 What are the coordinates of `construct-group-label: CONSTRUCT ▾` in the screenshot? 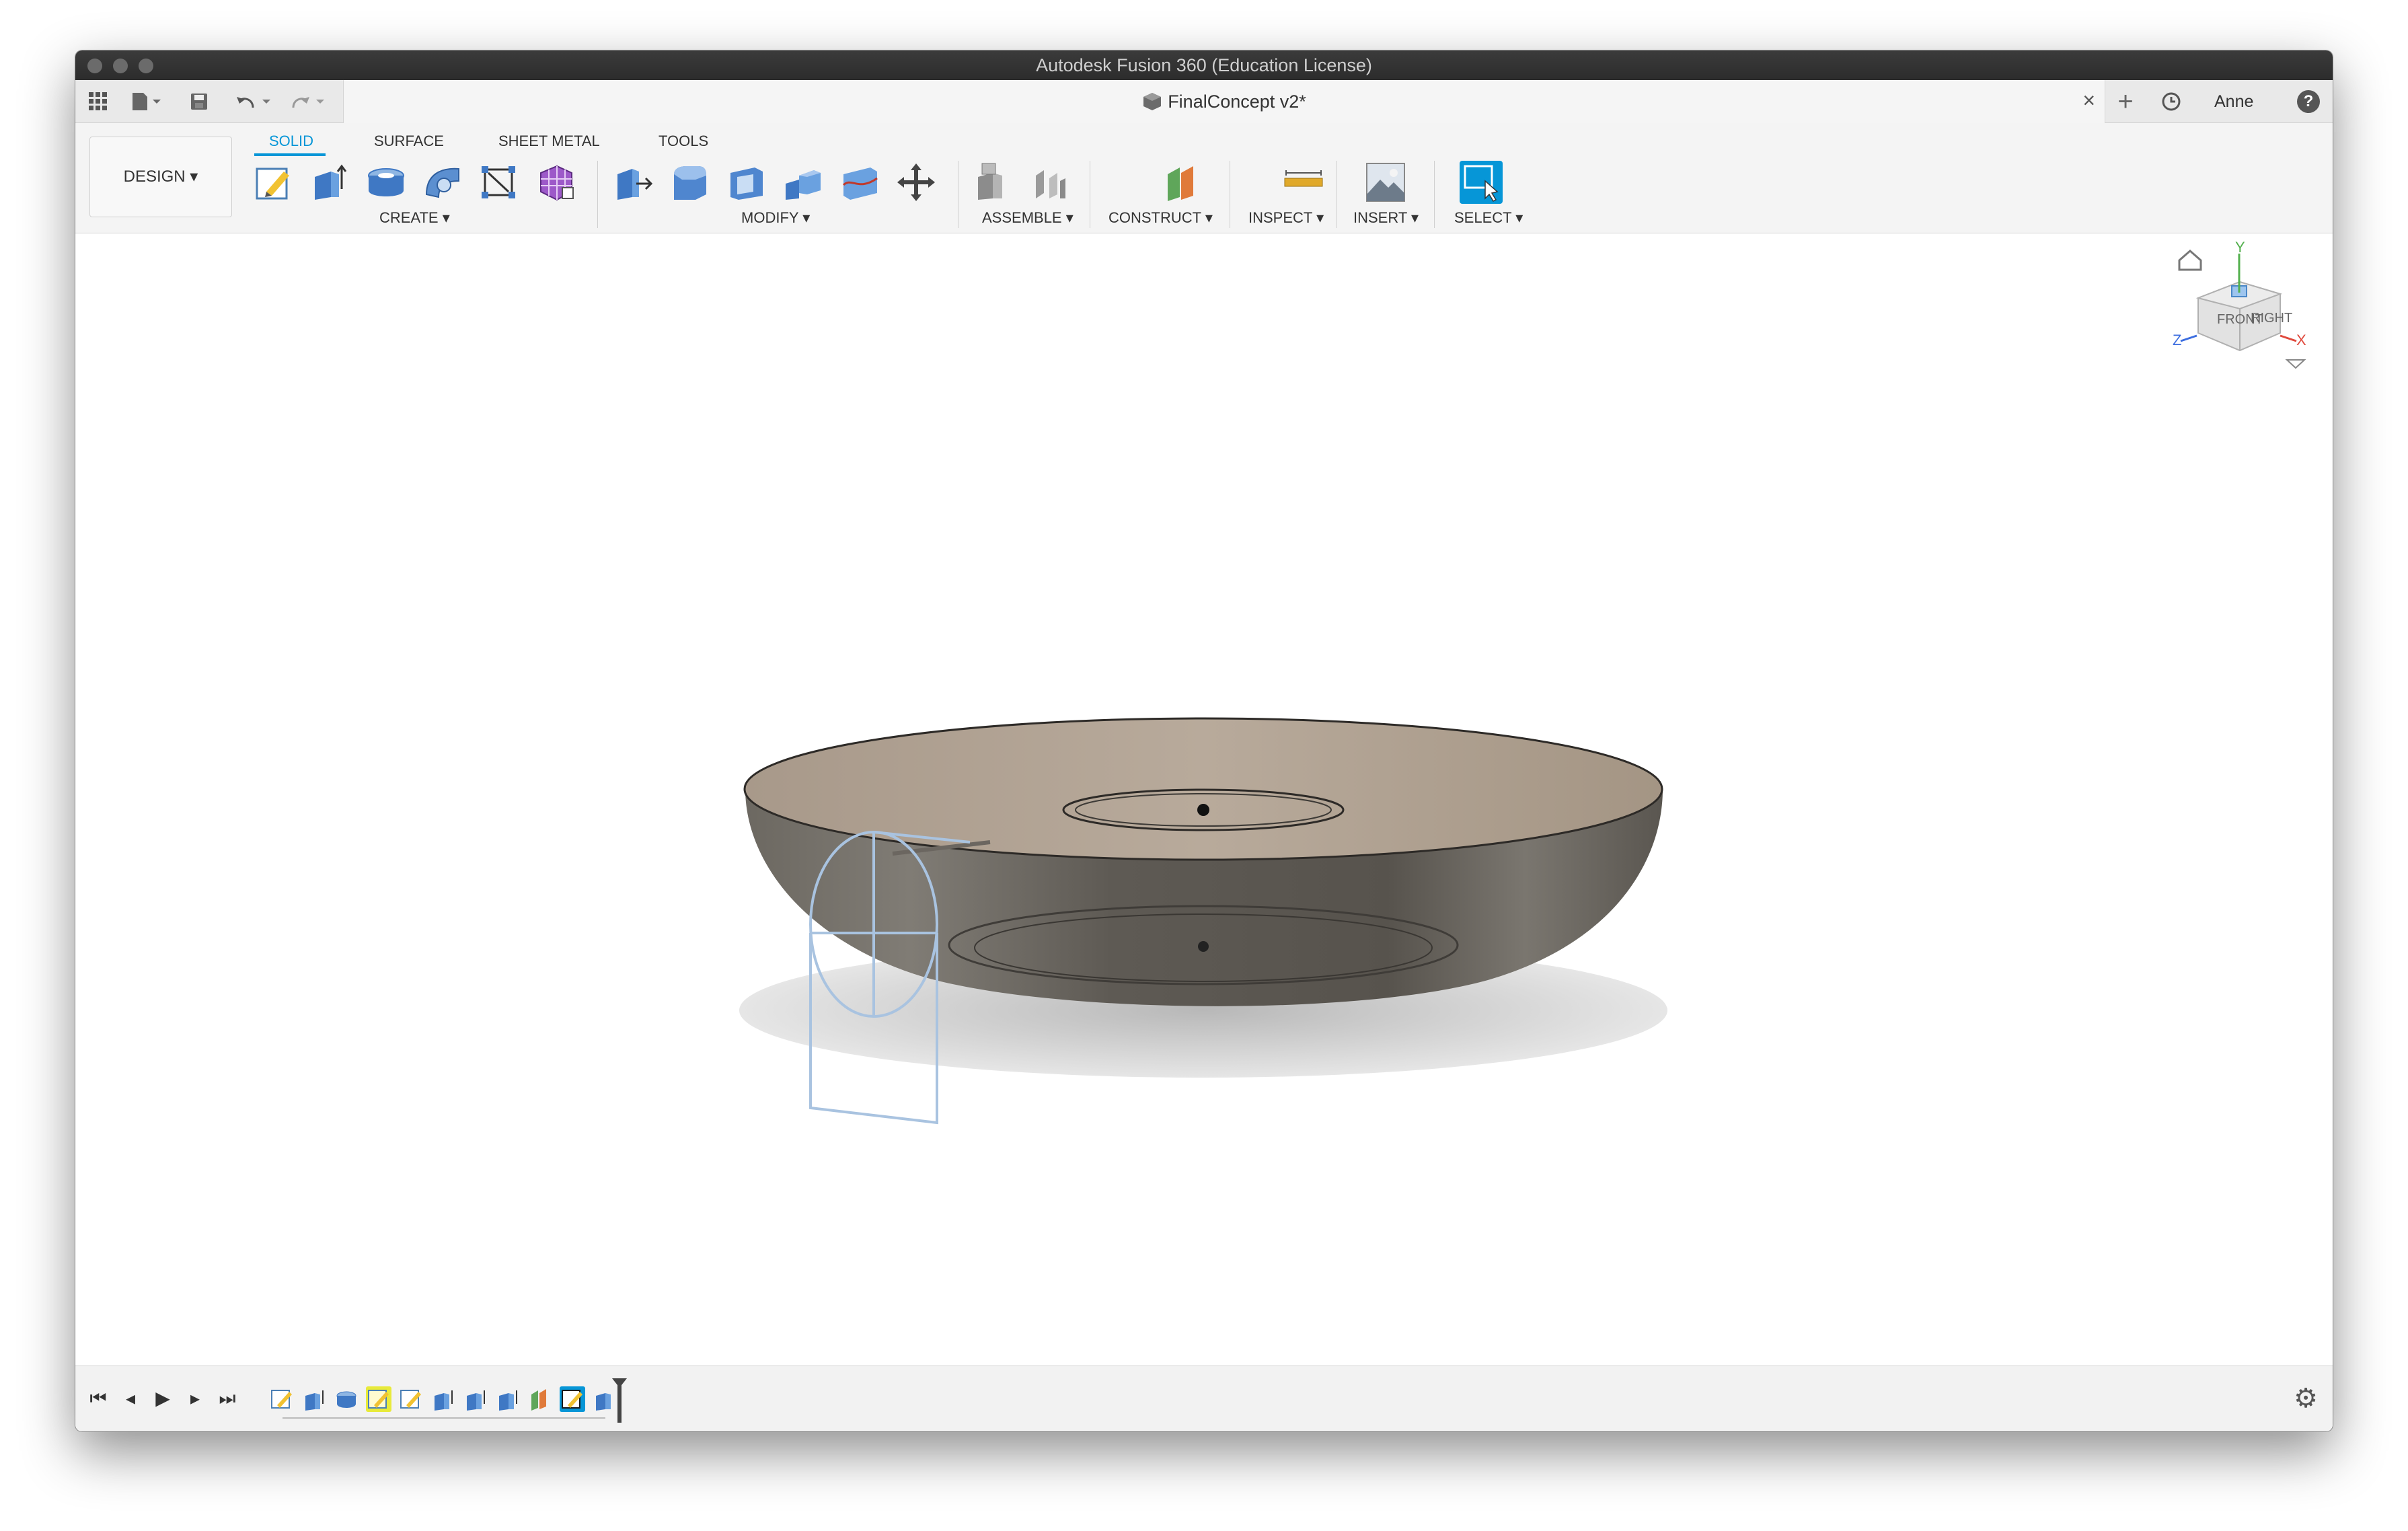 It's located at (1160, 218).